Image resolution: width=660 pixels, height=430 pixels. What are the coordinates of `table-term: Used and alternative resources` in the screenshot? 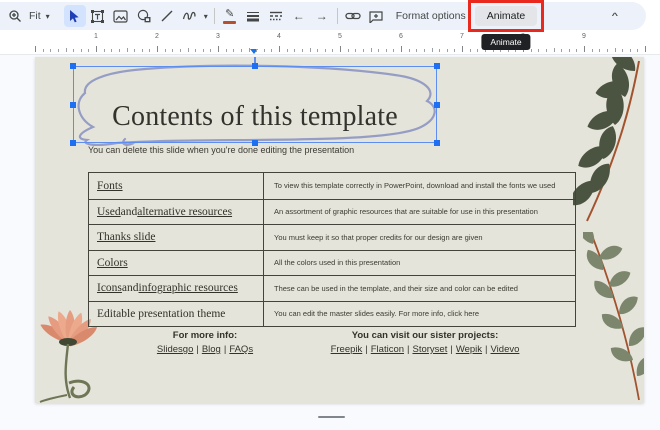 It's located at (176, 211).